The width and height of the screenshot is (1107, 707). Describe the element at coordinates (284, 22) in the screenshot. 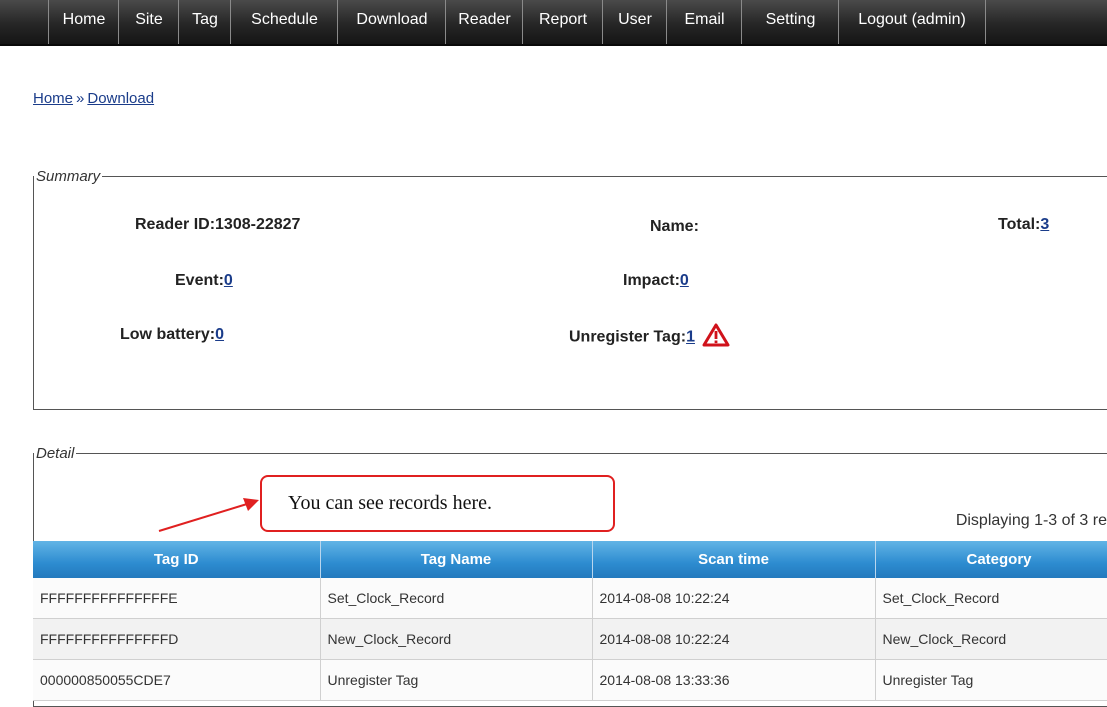

I see `nav-schedule: Schedule` at that location.